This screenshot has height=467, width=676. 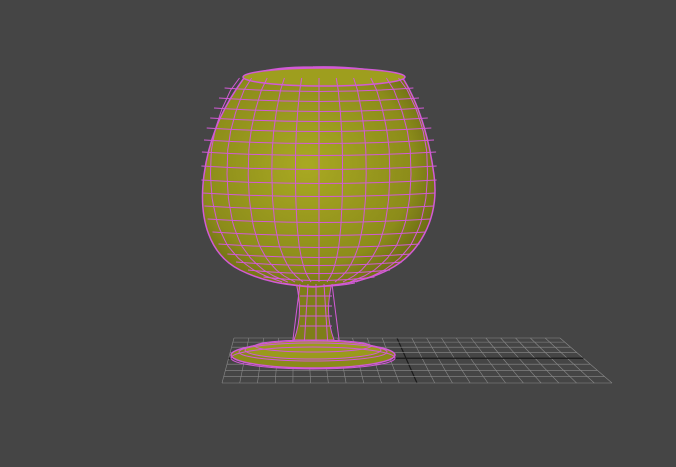 I want to click on wire-stem, so click(x=335, y=312).